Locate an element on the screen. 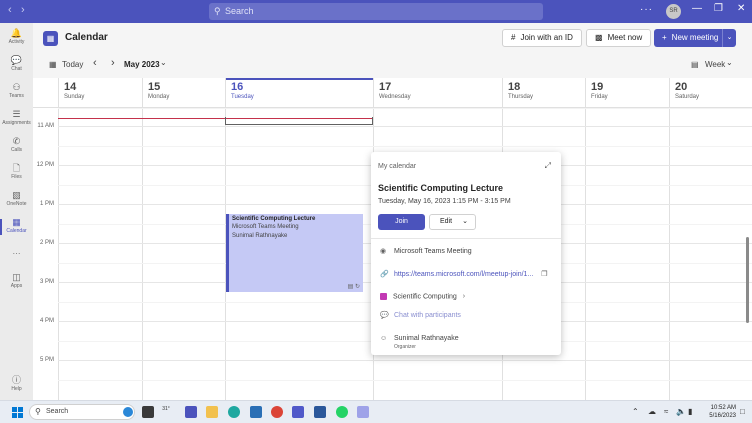 Image resolution: width=752 pixels, height=423 pixels. minimize-icon: — is located at coordinates (697, 8).